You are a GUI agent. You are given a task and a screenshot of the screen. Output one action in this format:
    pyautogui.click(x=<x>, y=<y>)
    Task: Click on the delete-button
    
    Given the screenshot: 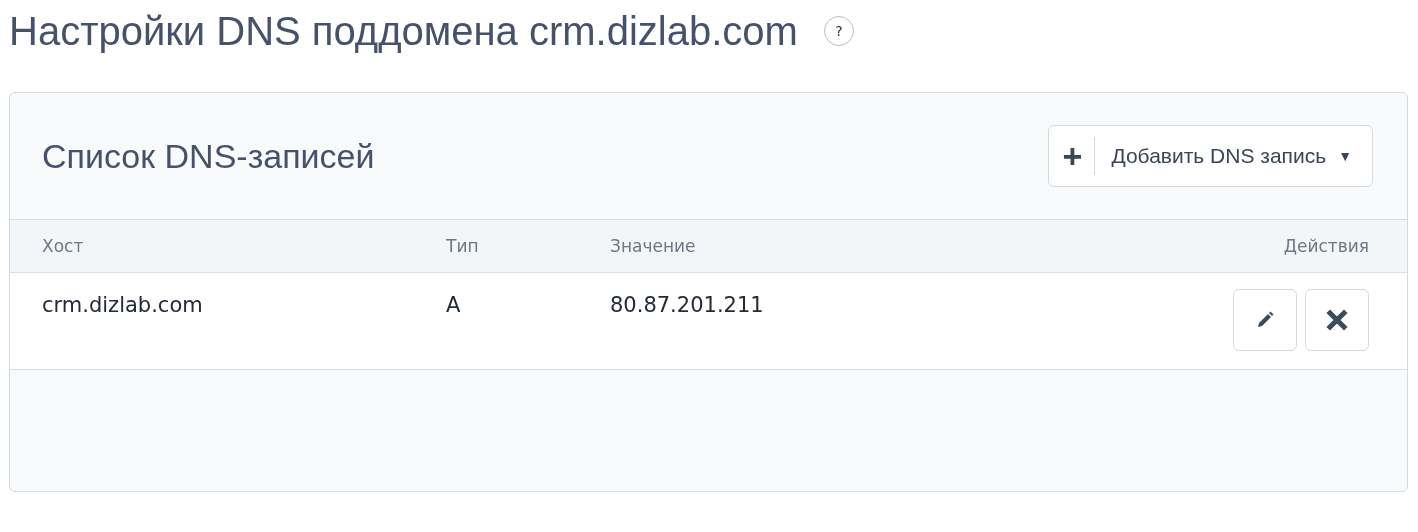 What is the action you would take?
    pyautogui.click(x=1337, y=320)
    